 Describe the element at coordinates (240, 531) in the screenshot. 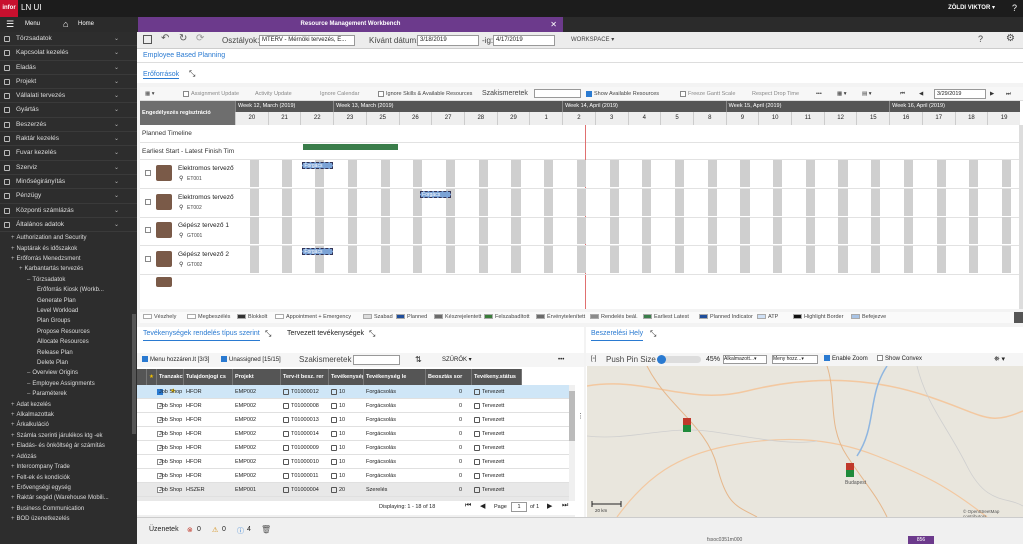

I see `info-icon: ⓘ` at that location.